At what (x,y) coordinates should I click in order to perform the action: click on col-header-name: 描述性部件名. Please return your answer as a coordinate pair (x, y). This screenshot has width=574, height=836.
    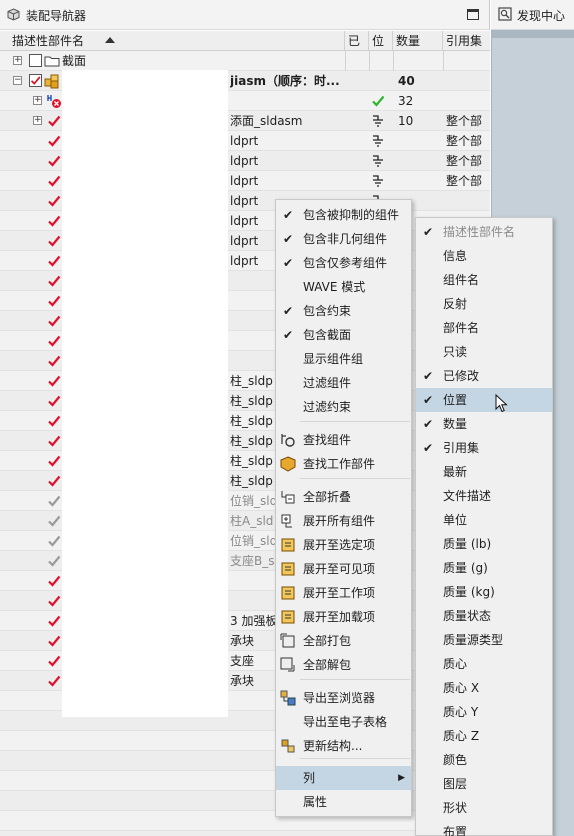
    Looking at the image, I should click on (177, 41).